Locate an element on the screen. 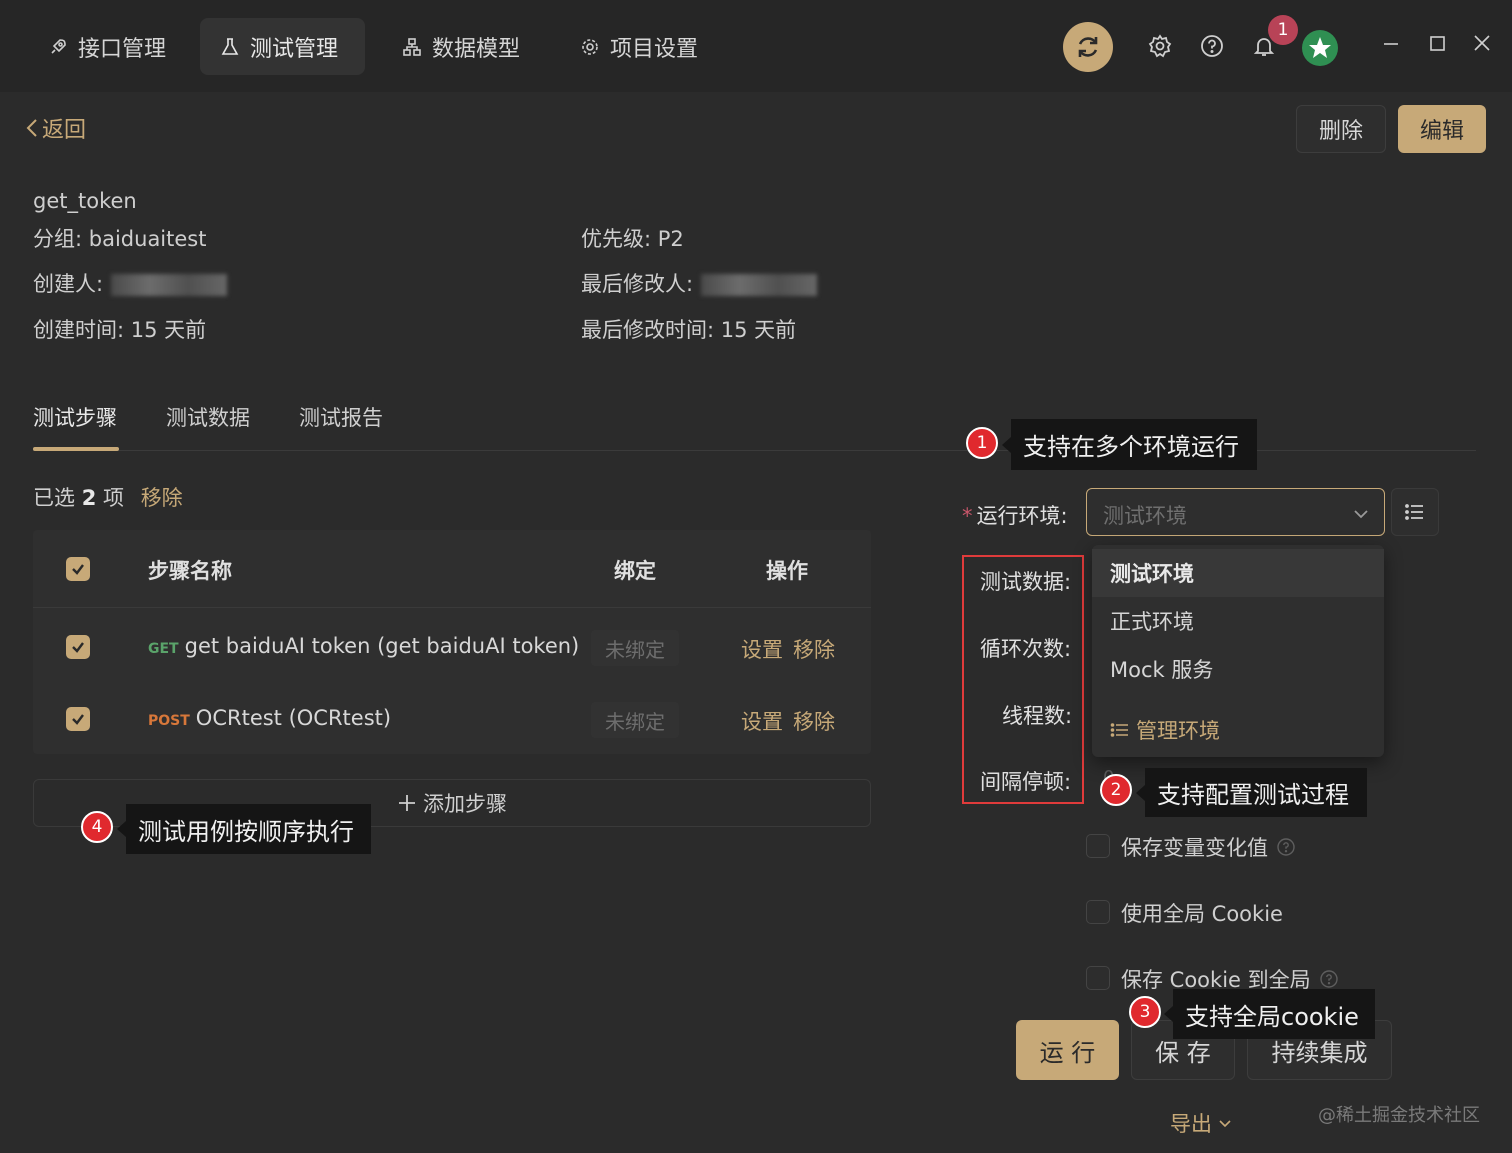 The image size is (1512, 1153). callout-global-cookie: 支持全局cookie is located at coordinates (1269, 1014).